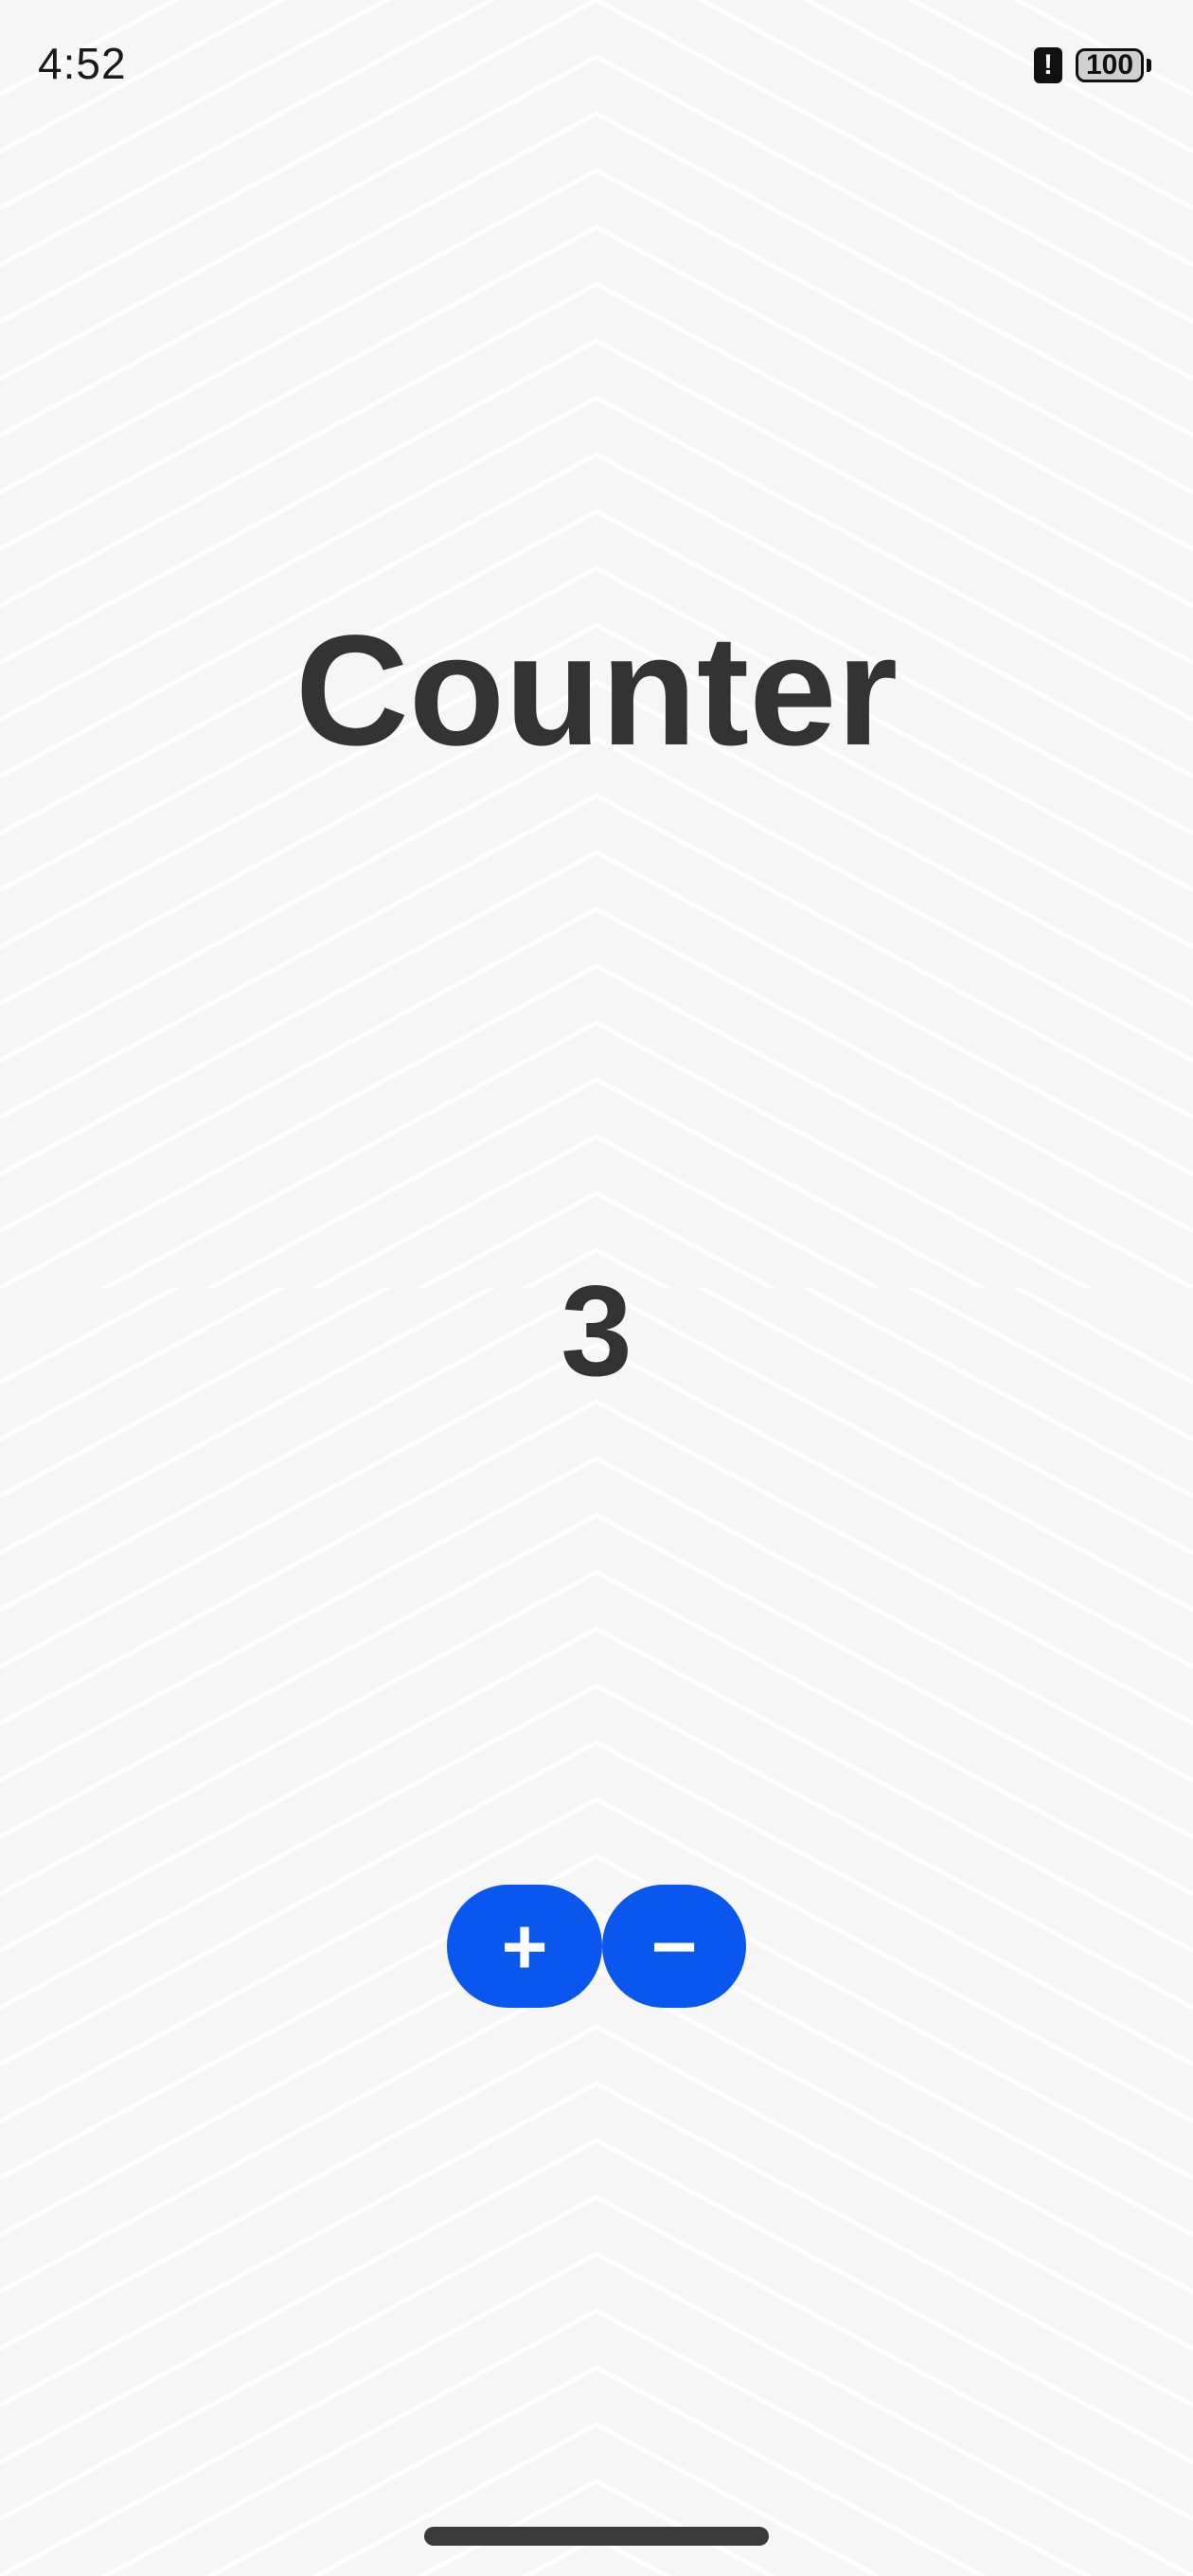 Image resolution: width=1193 pixels, height=2576 pixels. I want to click on alert-icon, so click(1048, 65).